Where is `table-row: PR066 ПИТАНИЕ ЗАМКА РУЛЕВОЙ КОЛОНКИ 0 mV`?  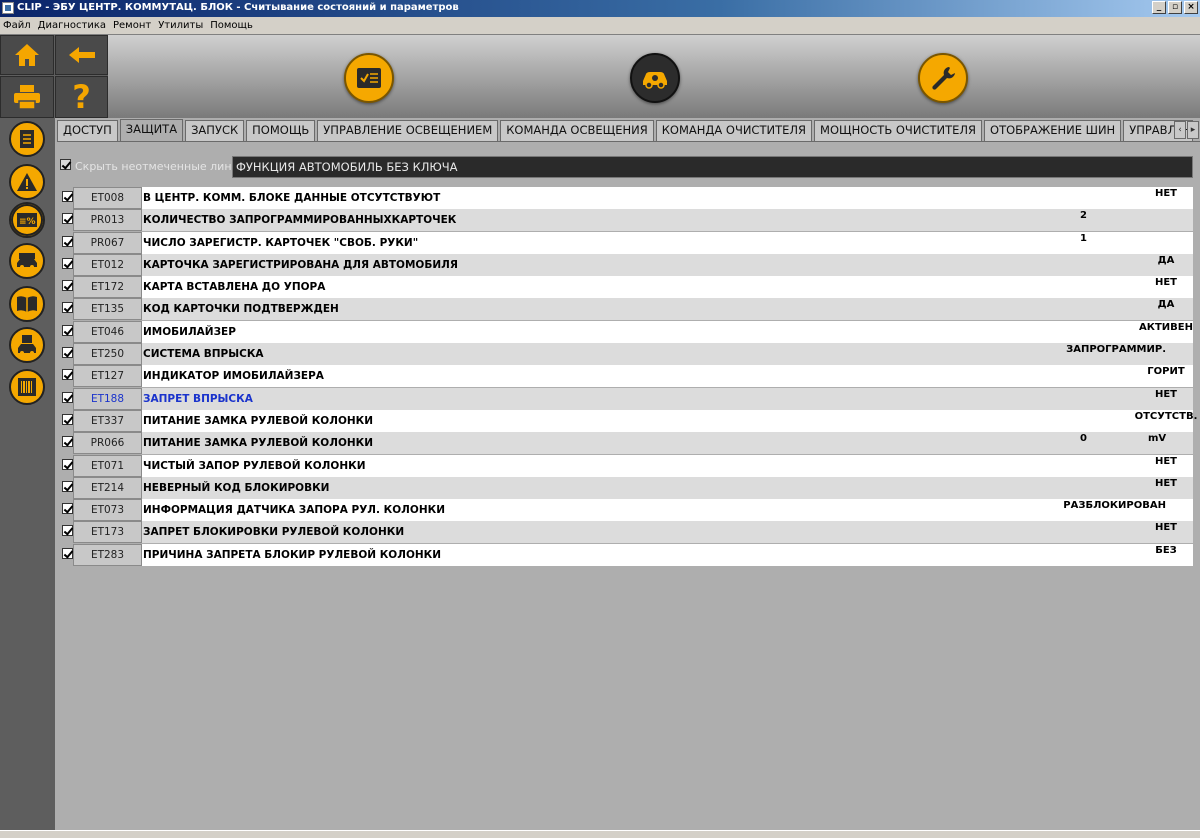 table-row: PR066 ПИТАНИЕ ЗАМКА РУЛЕВОЙ КОЛОНКИ 0 mV is located at coordinates (626, 443).